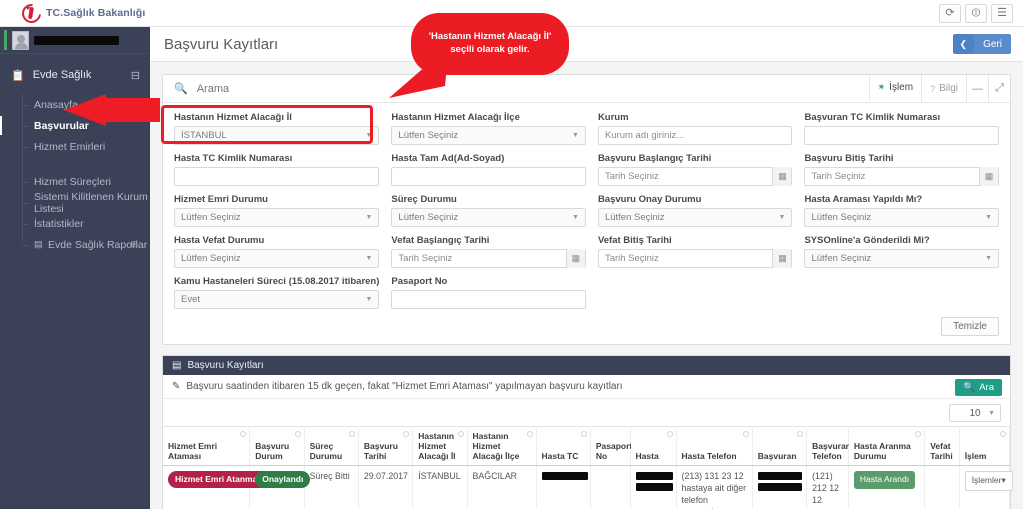 This screenshot has width=1023, height=509. What do you see at coordinates (780, 446) in the screenshot?
I see `column-header-basvuran: Başvuran` at bounding box center [780, 446].